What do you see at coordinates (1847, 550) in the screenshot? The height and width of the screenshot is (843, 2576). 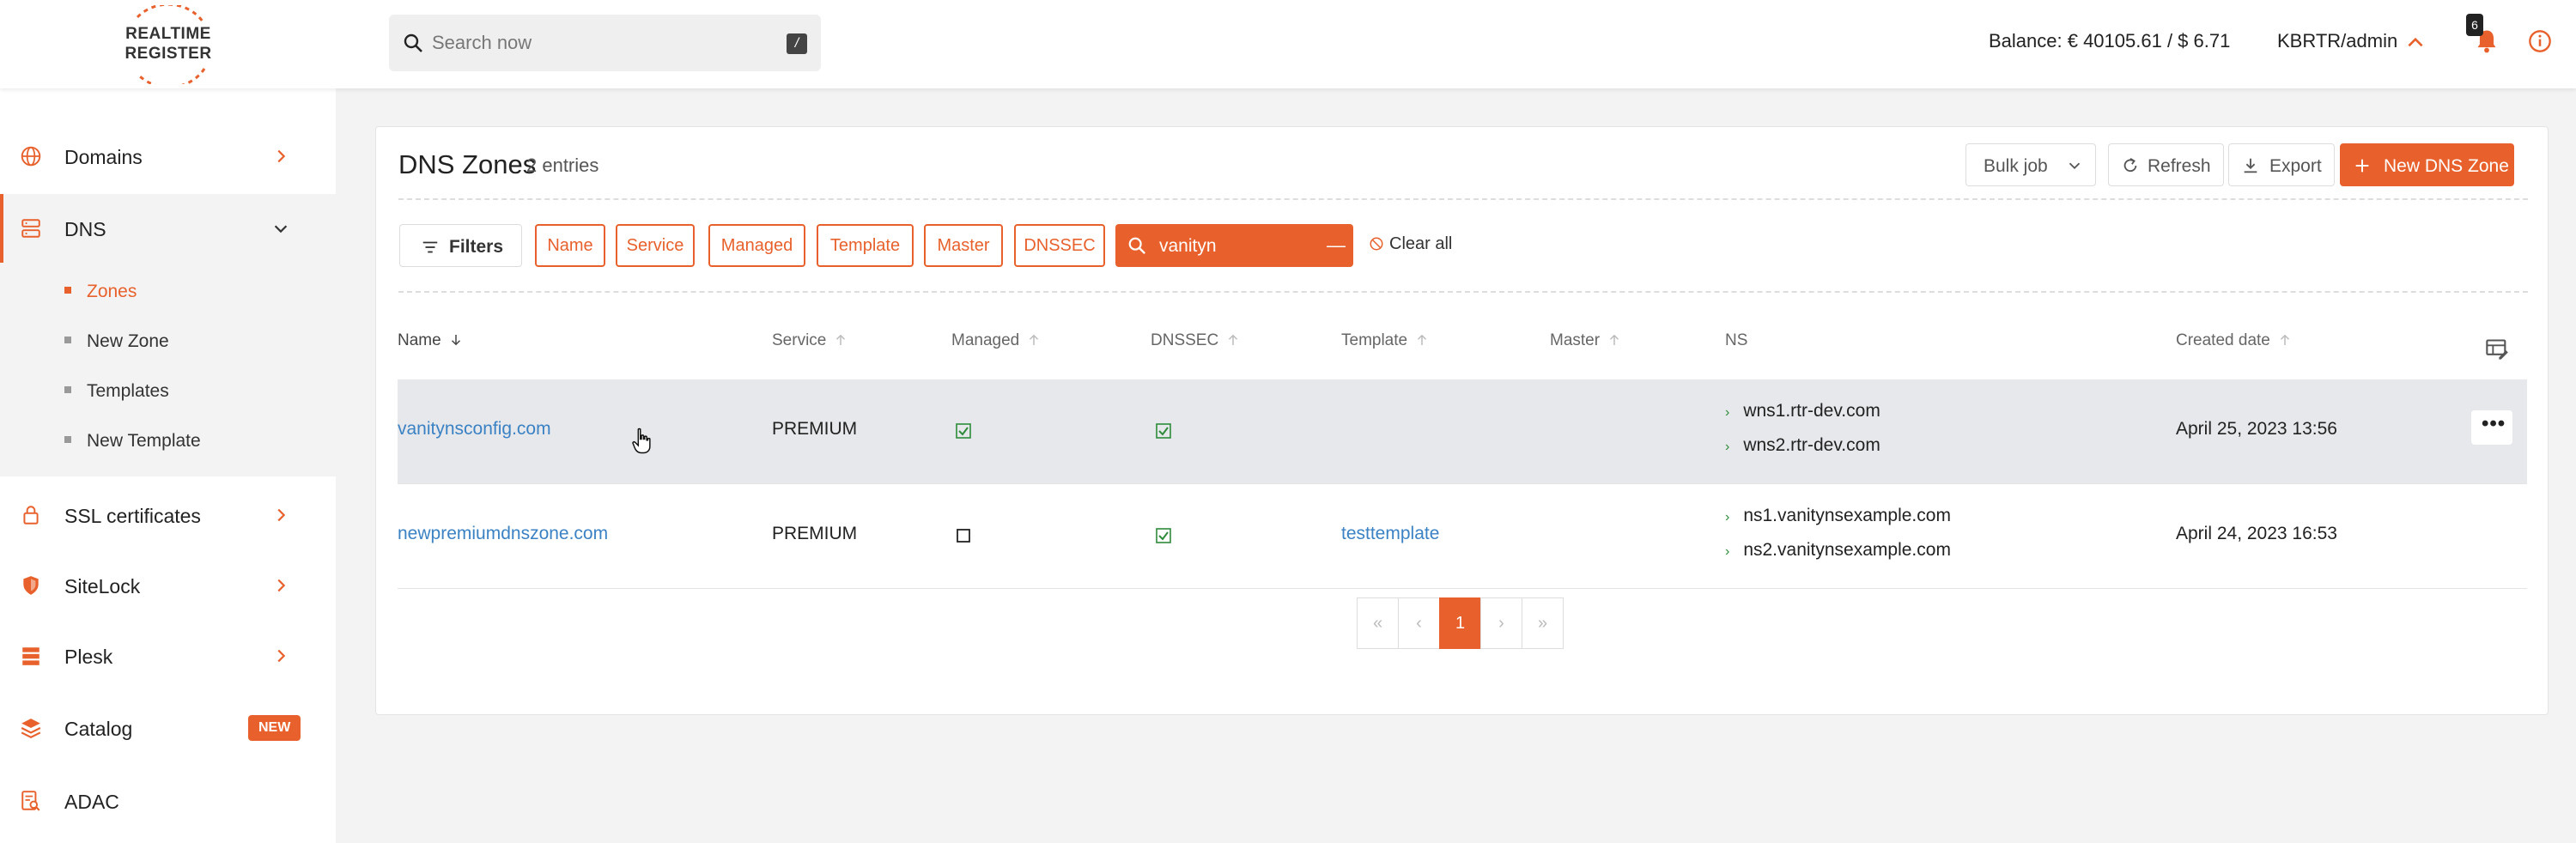 I see `ns-label: ns2.vanitynsexample.com` at bounding box center [1847, 550].